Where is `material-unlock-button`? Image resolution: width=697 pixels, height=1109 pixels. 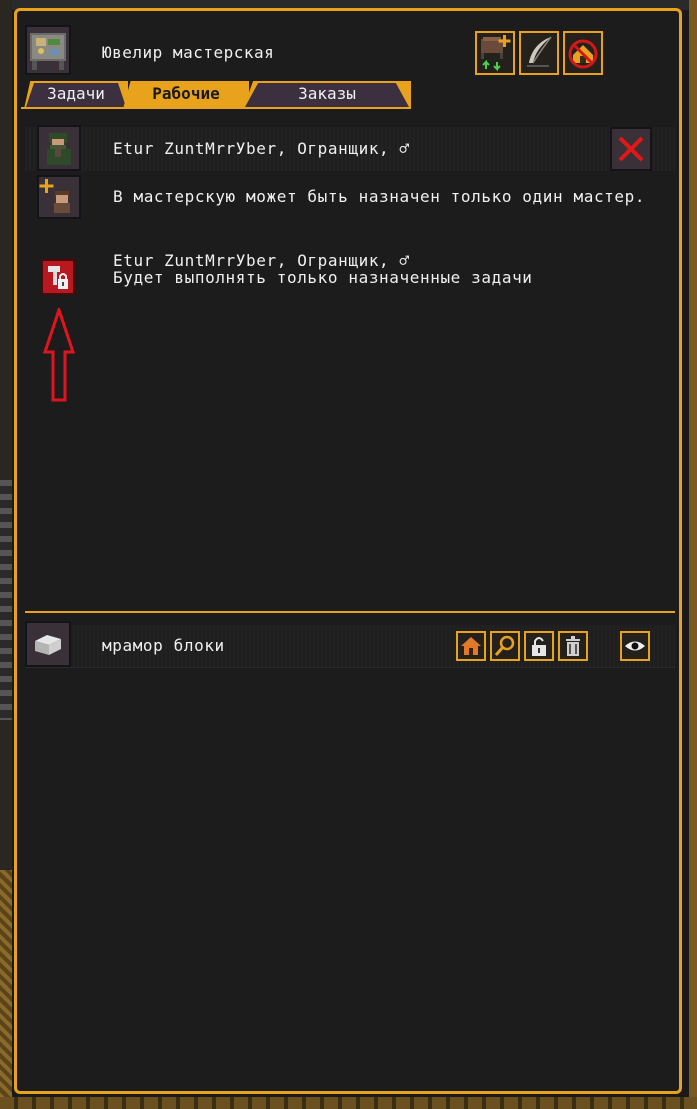 material-unlock-button is located at coordinates (539, 646).